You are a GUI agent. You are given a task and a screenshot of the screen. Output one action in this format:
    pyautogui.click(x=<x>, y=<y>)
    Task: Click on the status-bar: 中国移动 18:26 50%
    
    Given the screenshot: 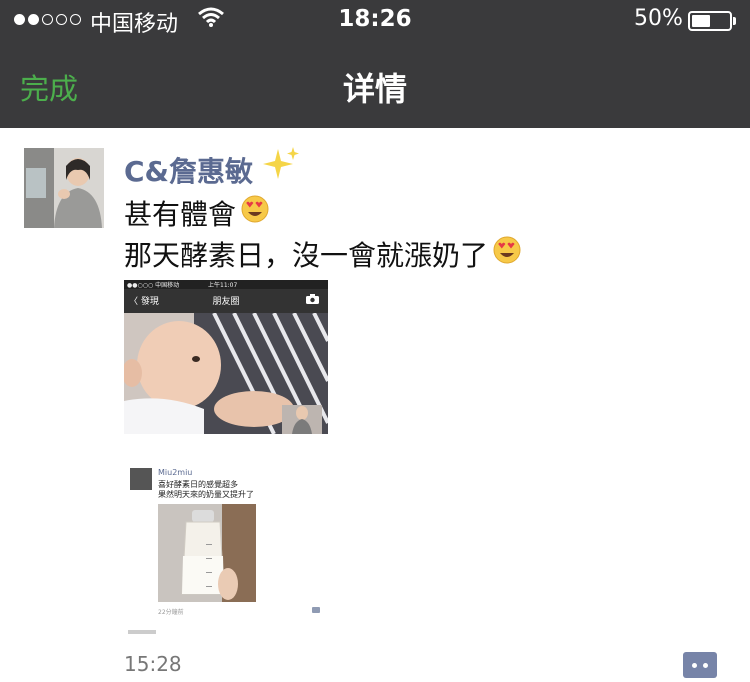 What is the action you would take?
    pyautogui.click(x=375, y=20)
    